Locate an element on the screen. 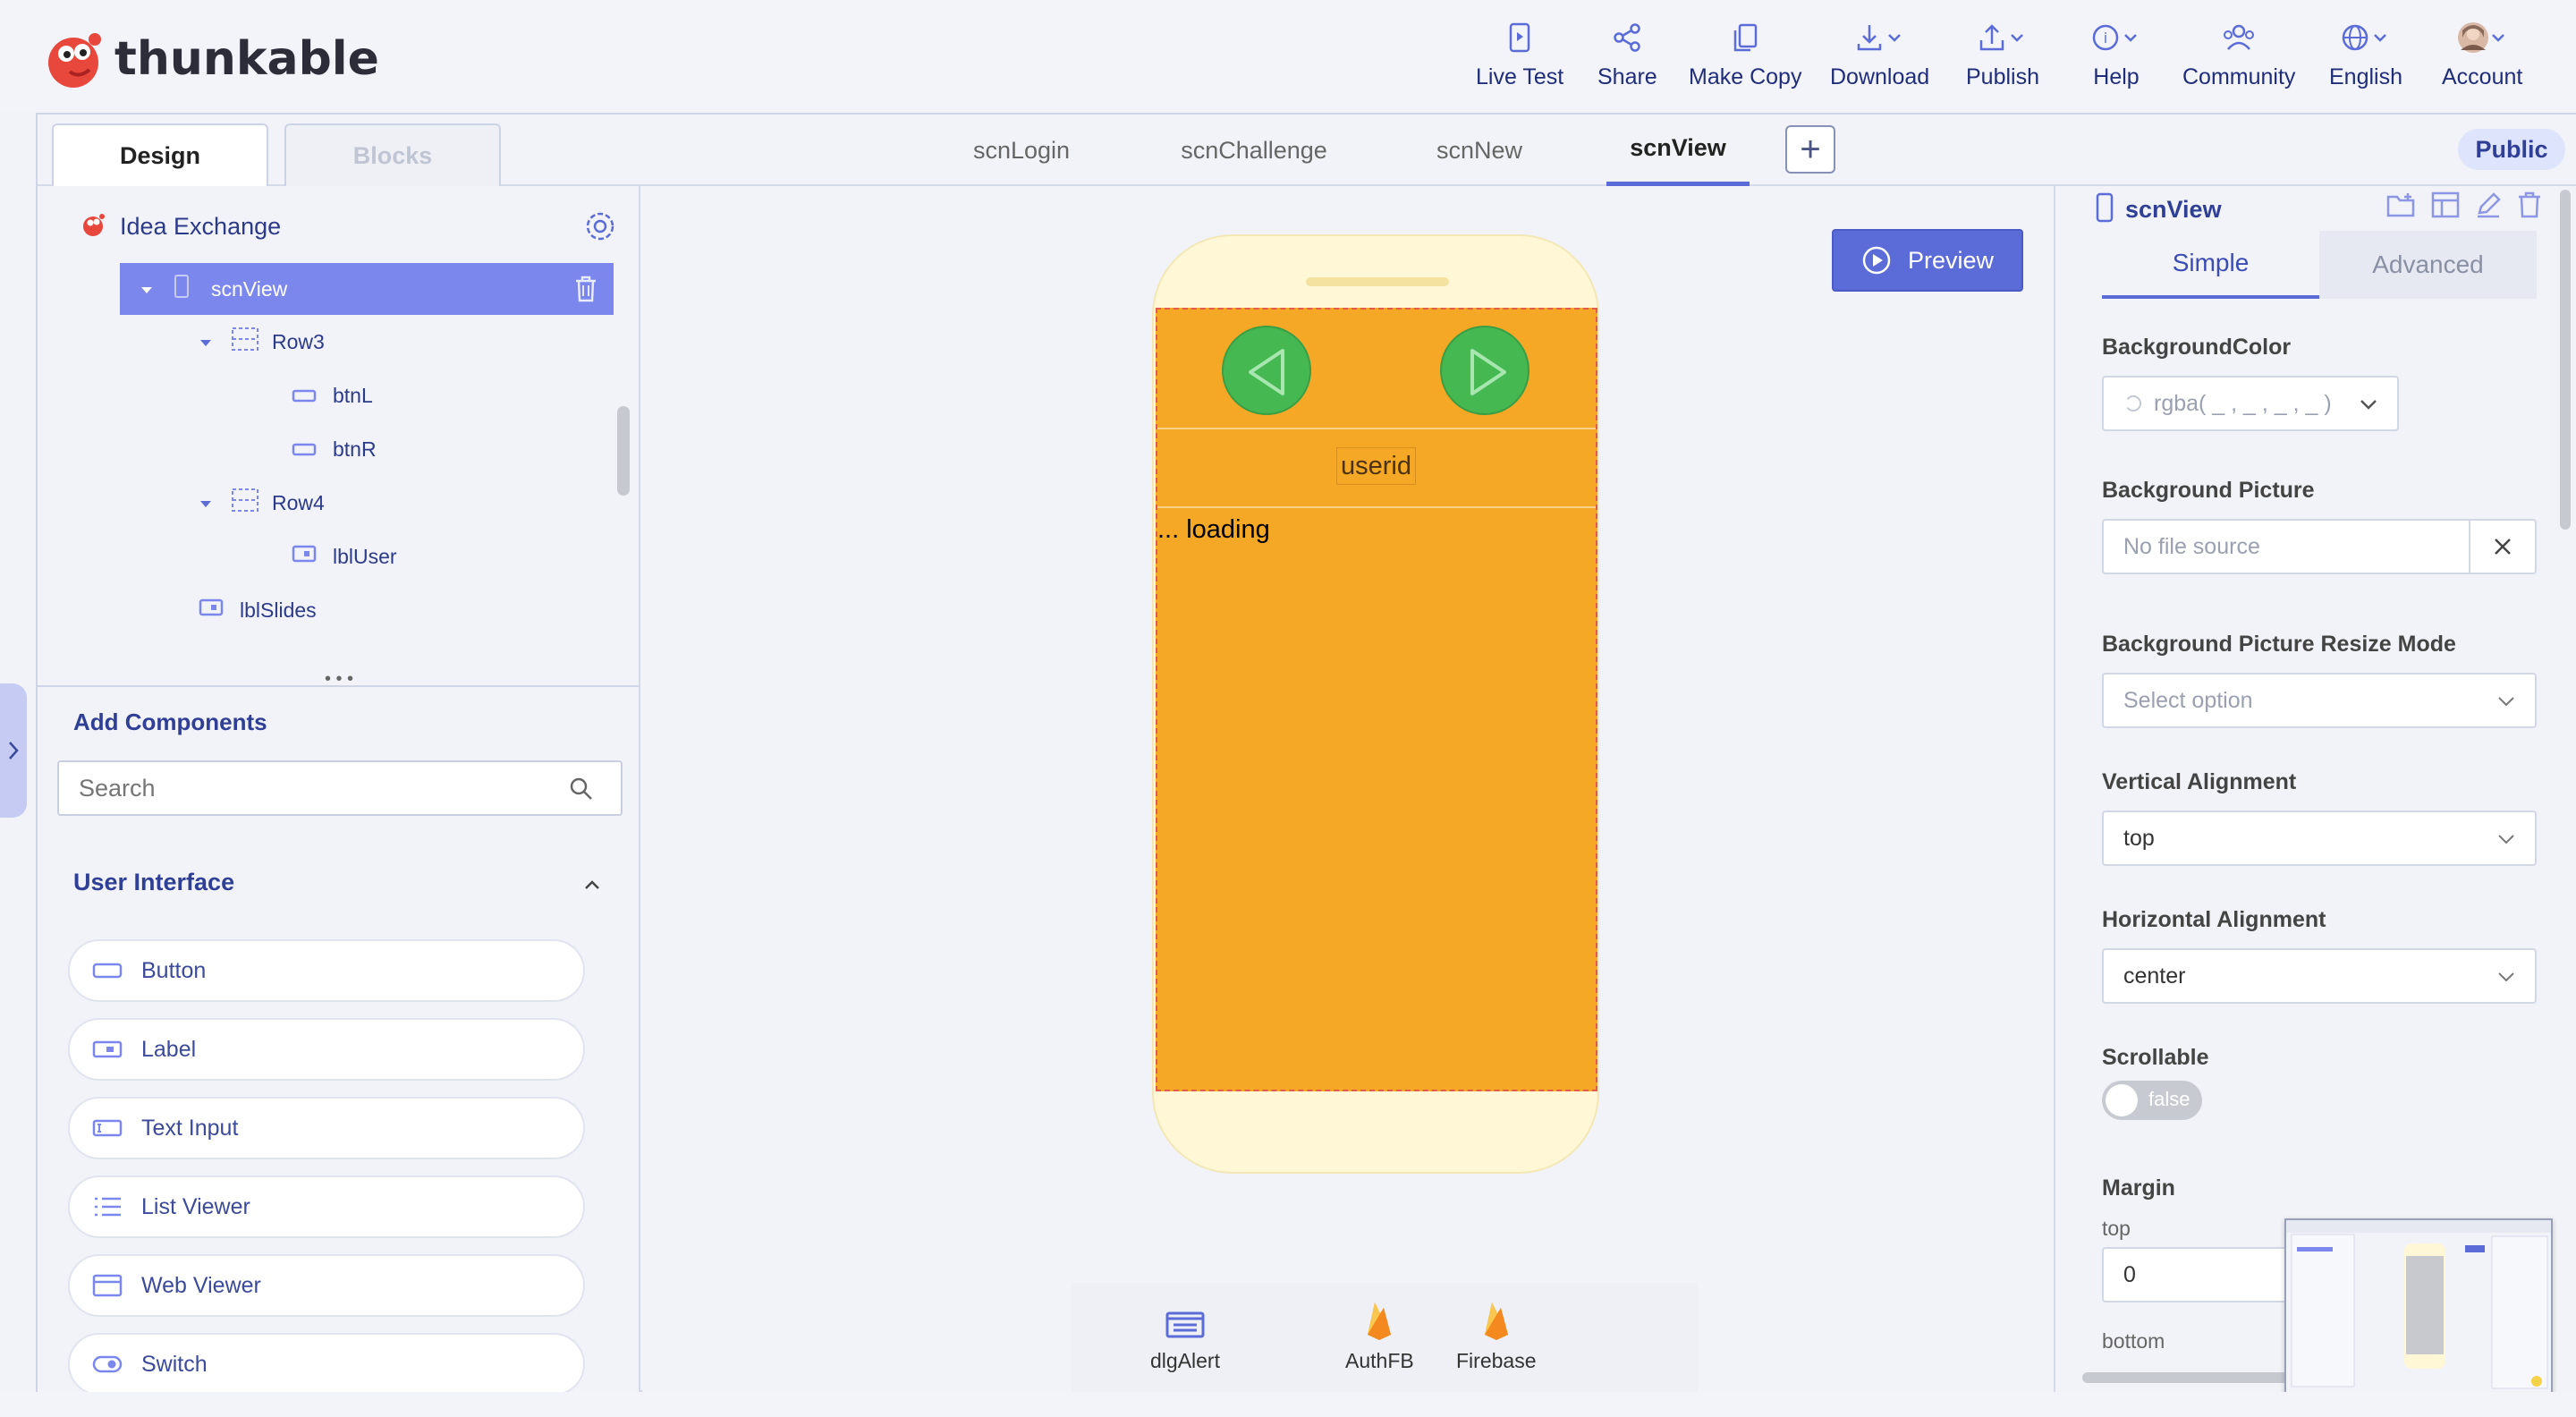 Image resolution: width=2576 pixels, height=1417 pixels. account-button: Account is located at coordinates (2482, 58).